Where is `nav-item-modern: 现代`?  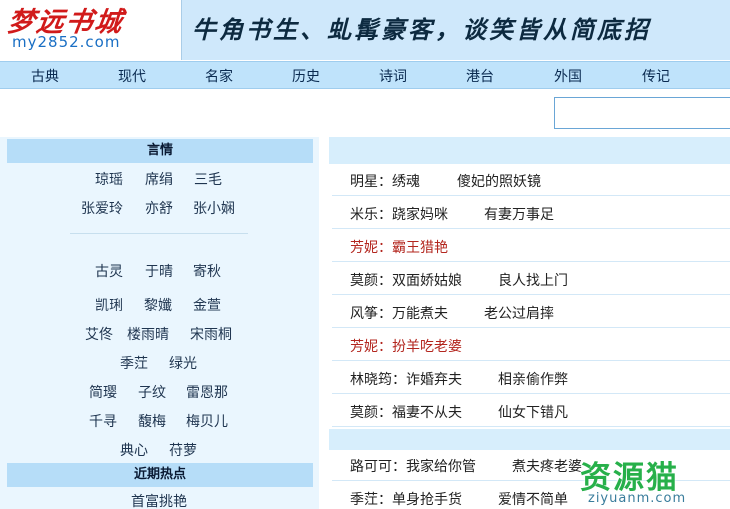
nav-item-modern: 现代 is located at coordinates (132, 76).